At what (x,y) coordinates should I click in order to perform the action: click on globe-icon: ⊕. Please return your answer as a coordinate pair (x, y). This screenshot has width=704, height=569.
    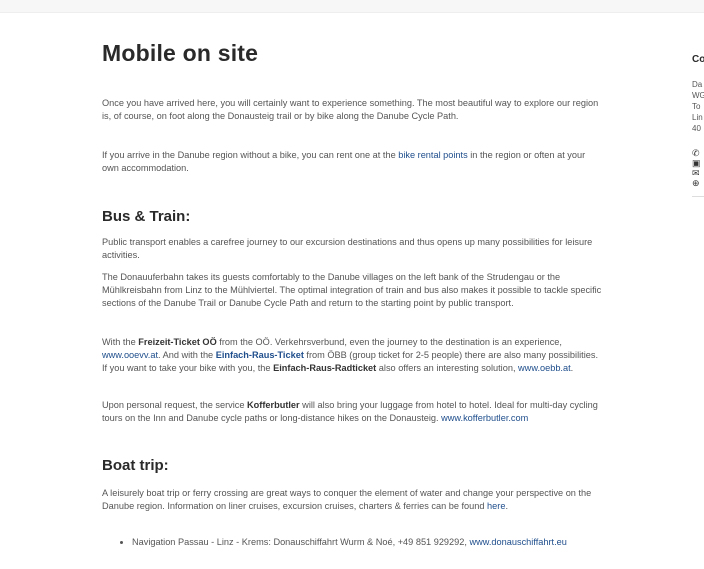
    Looking at the image, I should click on (698, 183).